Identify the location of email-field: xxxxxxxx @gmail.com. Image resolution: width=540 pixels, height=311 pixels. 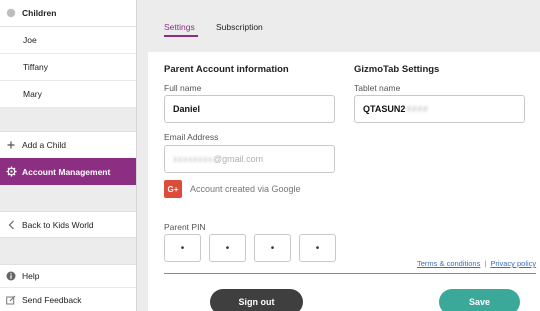
(249, 159).